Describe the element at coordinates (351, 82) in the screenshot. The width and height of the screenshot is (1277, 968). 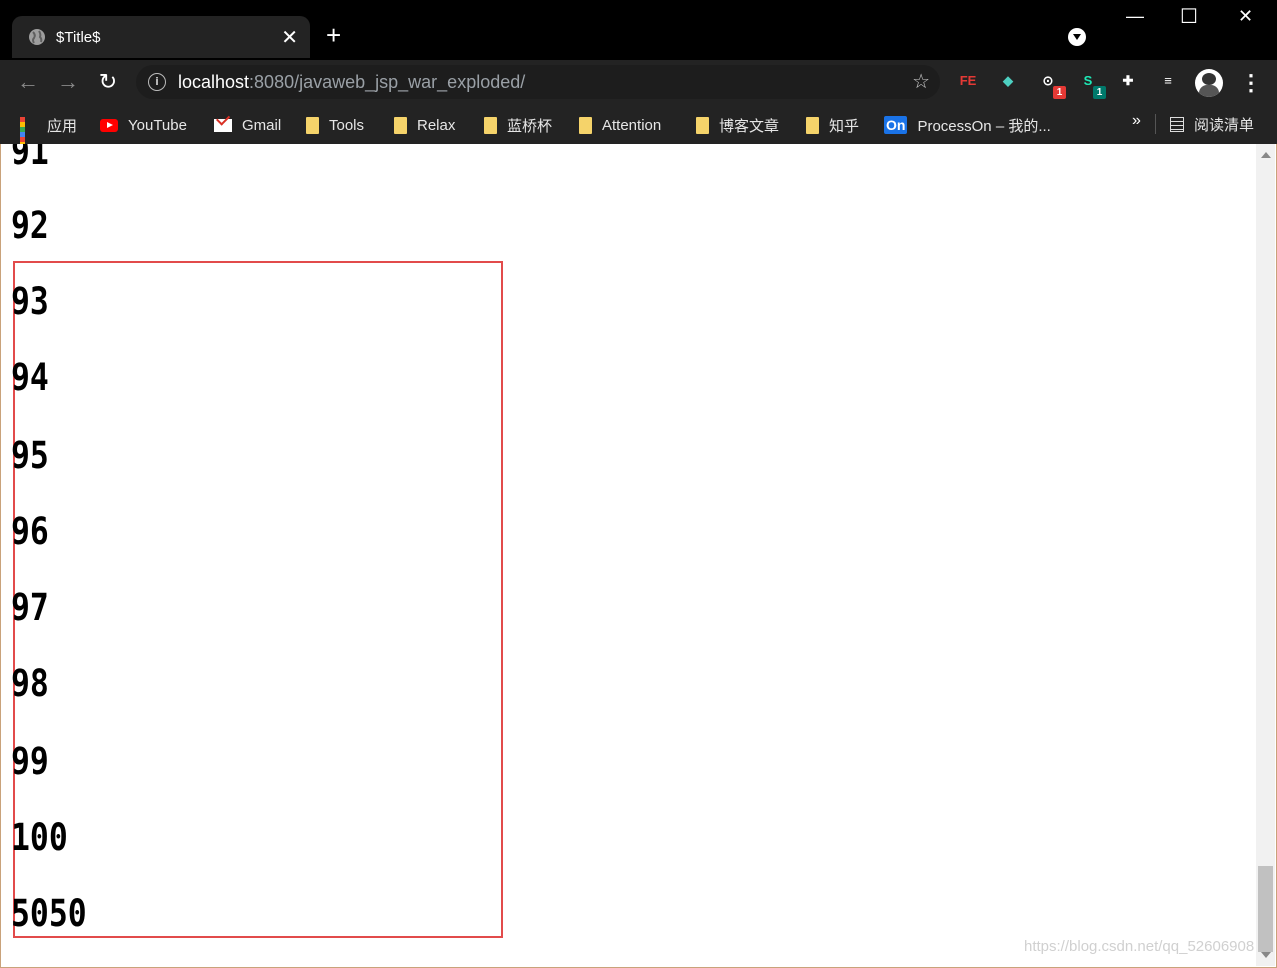
I see `url-text: localhost:8080/javaweb_jsp_war_exploded/` at that location.